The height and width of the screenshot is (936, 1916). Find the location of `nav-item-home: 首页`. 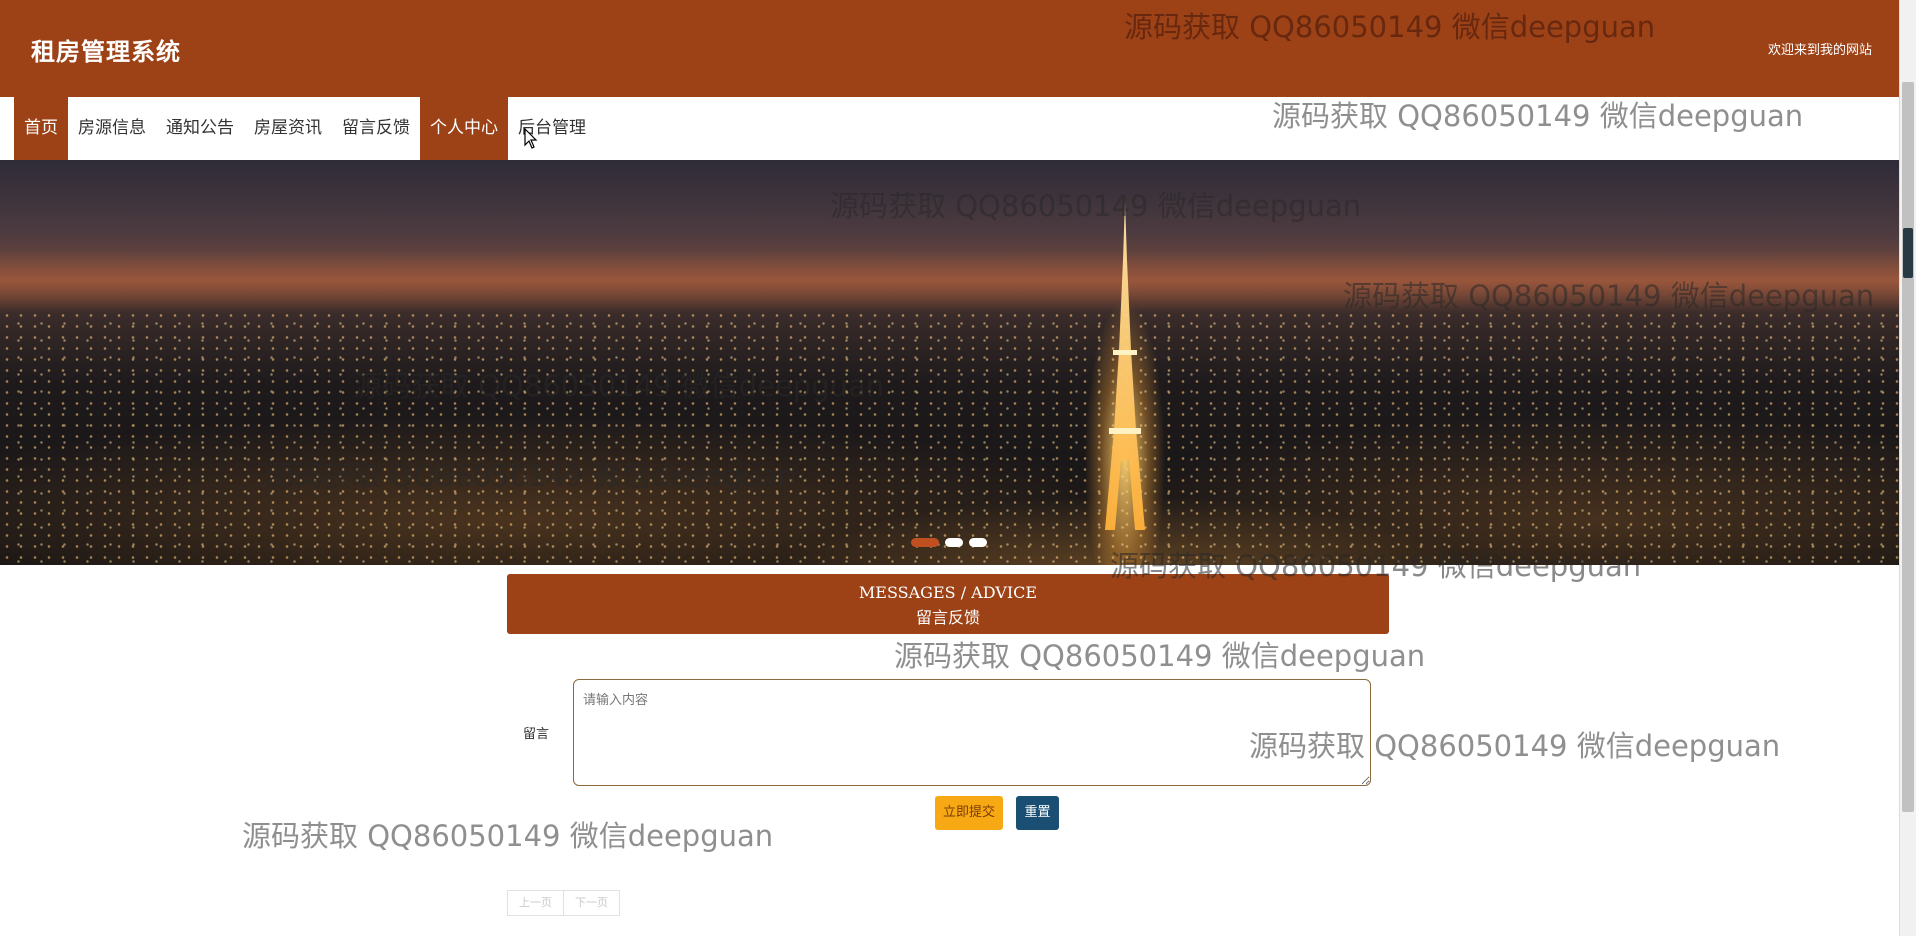

nav-item-home: 首页 is located at coordinates (41, 128).